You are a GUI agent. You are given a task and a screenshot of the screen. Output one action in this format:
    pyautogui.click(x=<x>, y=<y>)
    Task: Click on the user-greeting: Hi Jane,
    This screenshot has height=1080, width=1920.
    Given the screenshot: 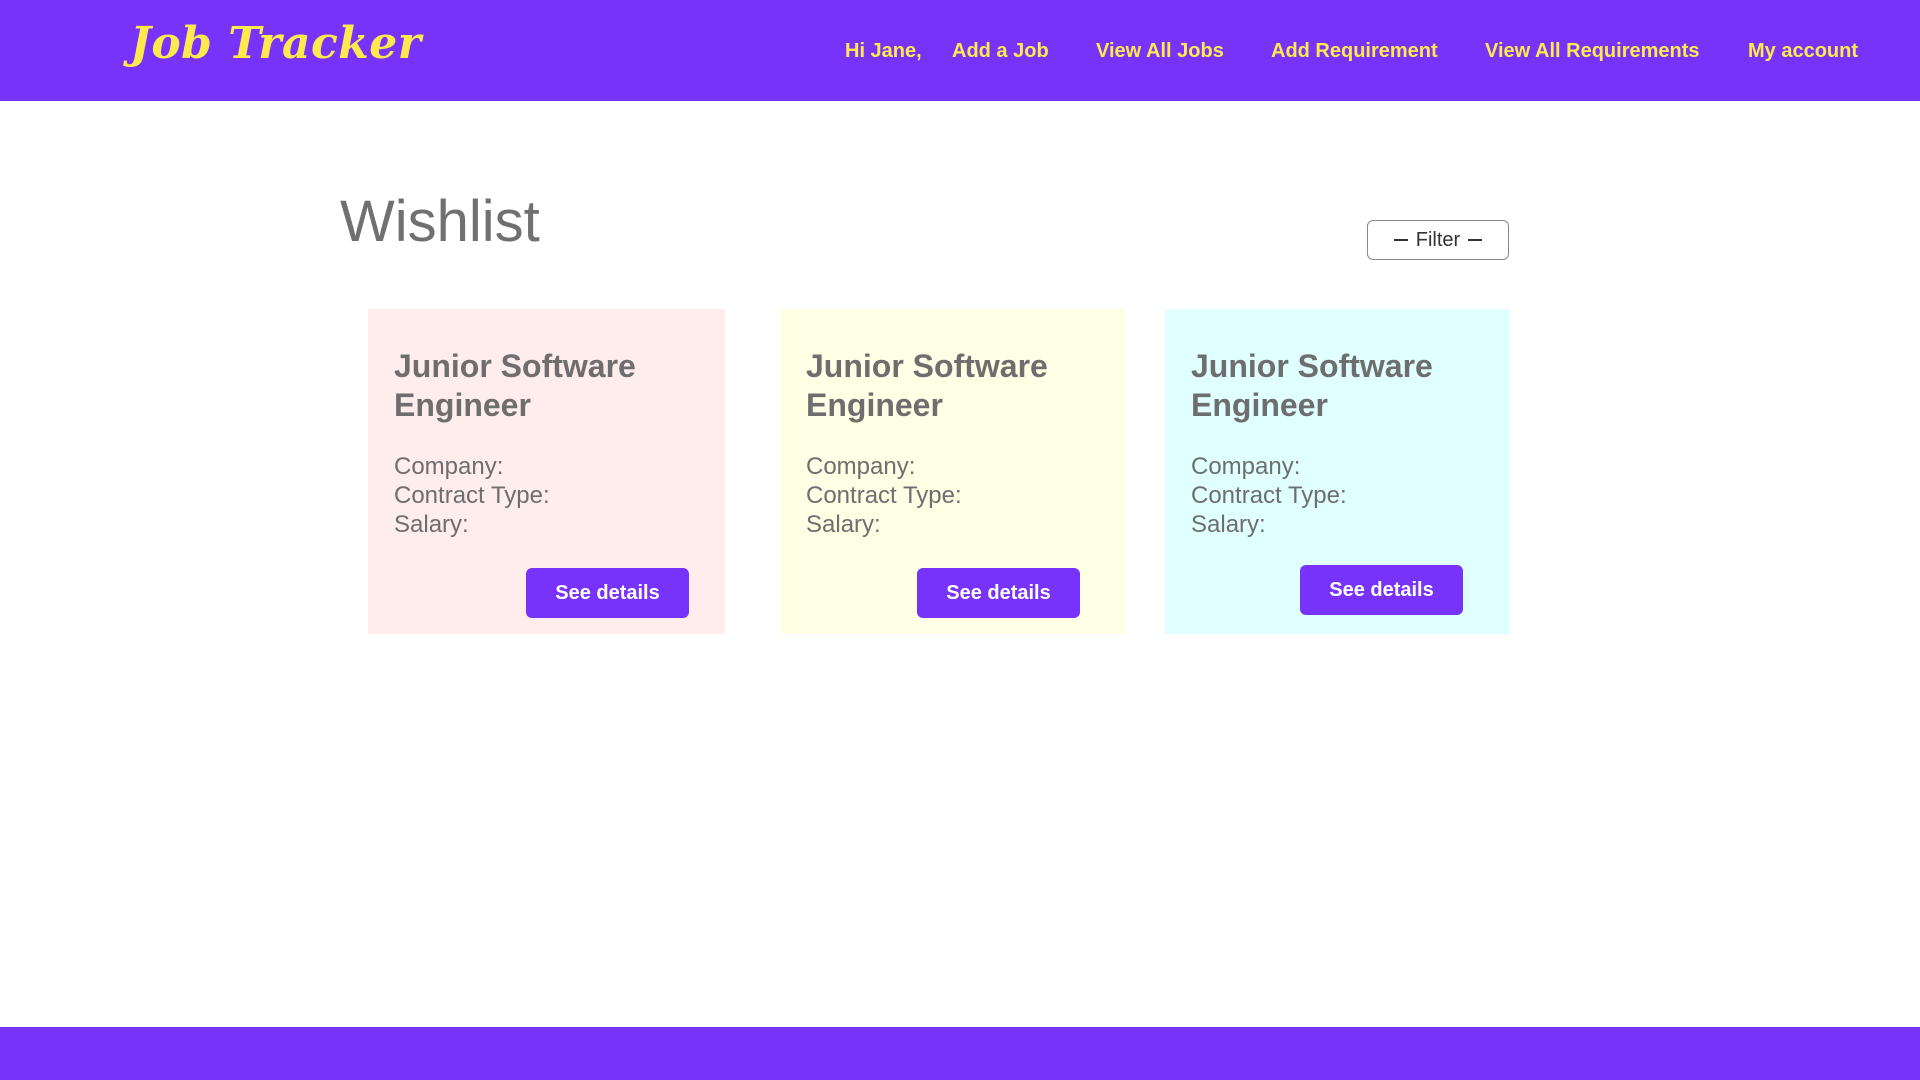 What is the action you would take?
    pyautogui.click(x=883, y=51)
    